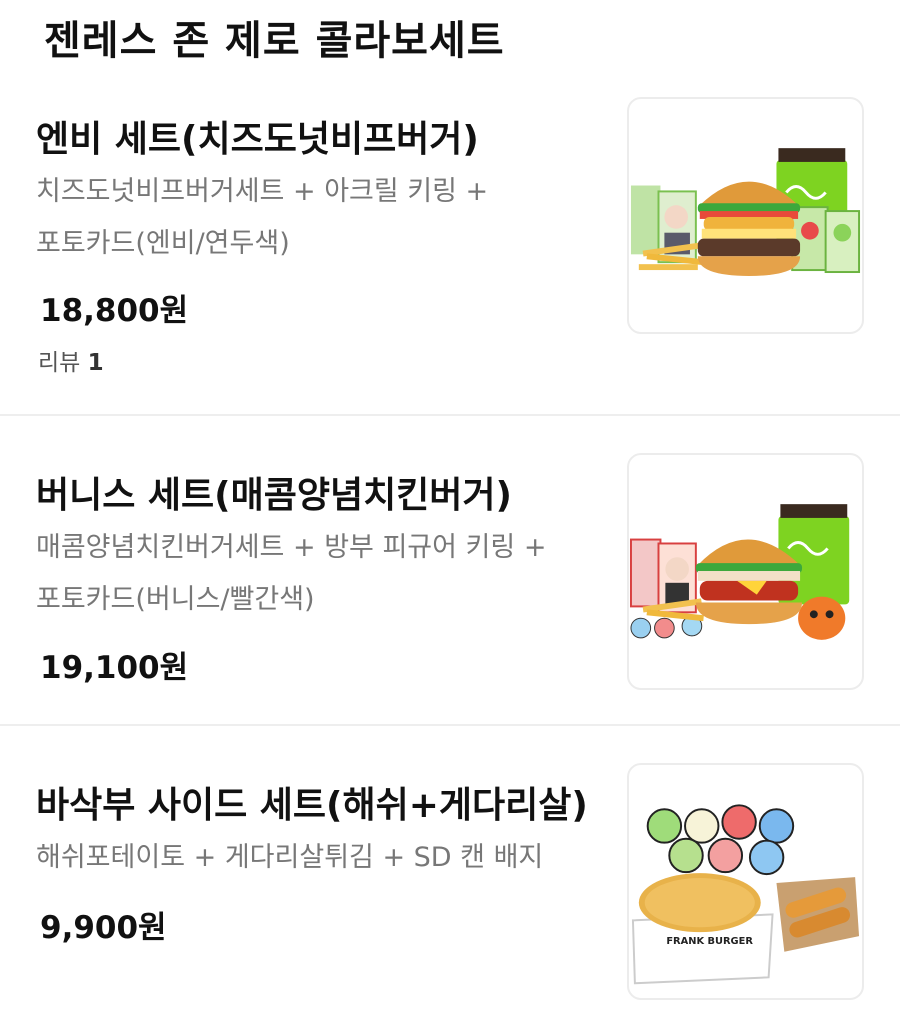 The width and height of the screenshot is (900, 1019). Describe the element at coordinates (316, 574) in the screenshot. I see `item-description: 매콤양념치킨버거세트 + 방부 피규어 키링 + 포토카드(버니스/빨간색)` at that location.